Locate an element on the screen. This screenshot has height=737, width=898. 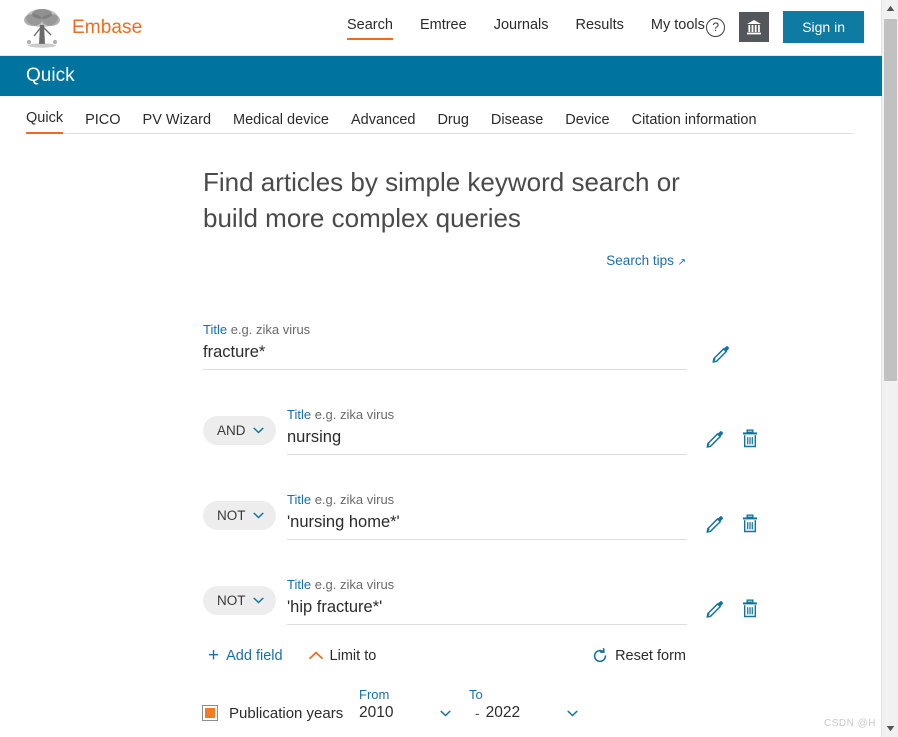
nav-item-journals: Journals is located at coordinates (521, 28).